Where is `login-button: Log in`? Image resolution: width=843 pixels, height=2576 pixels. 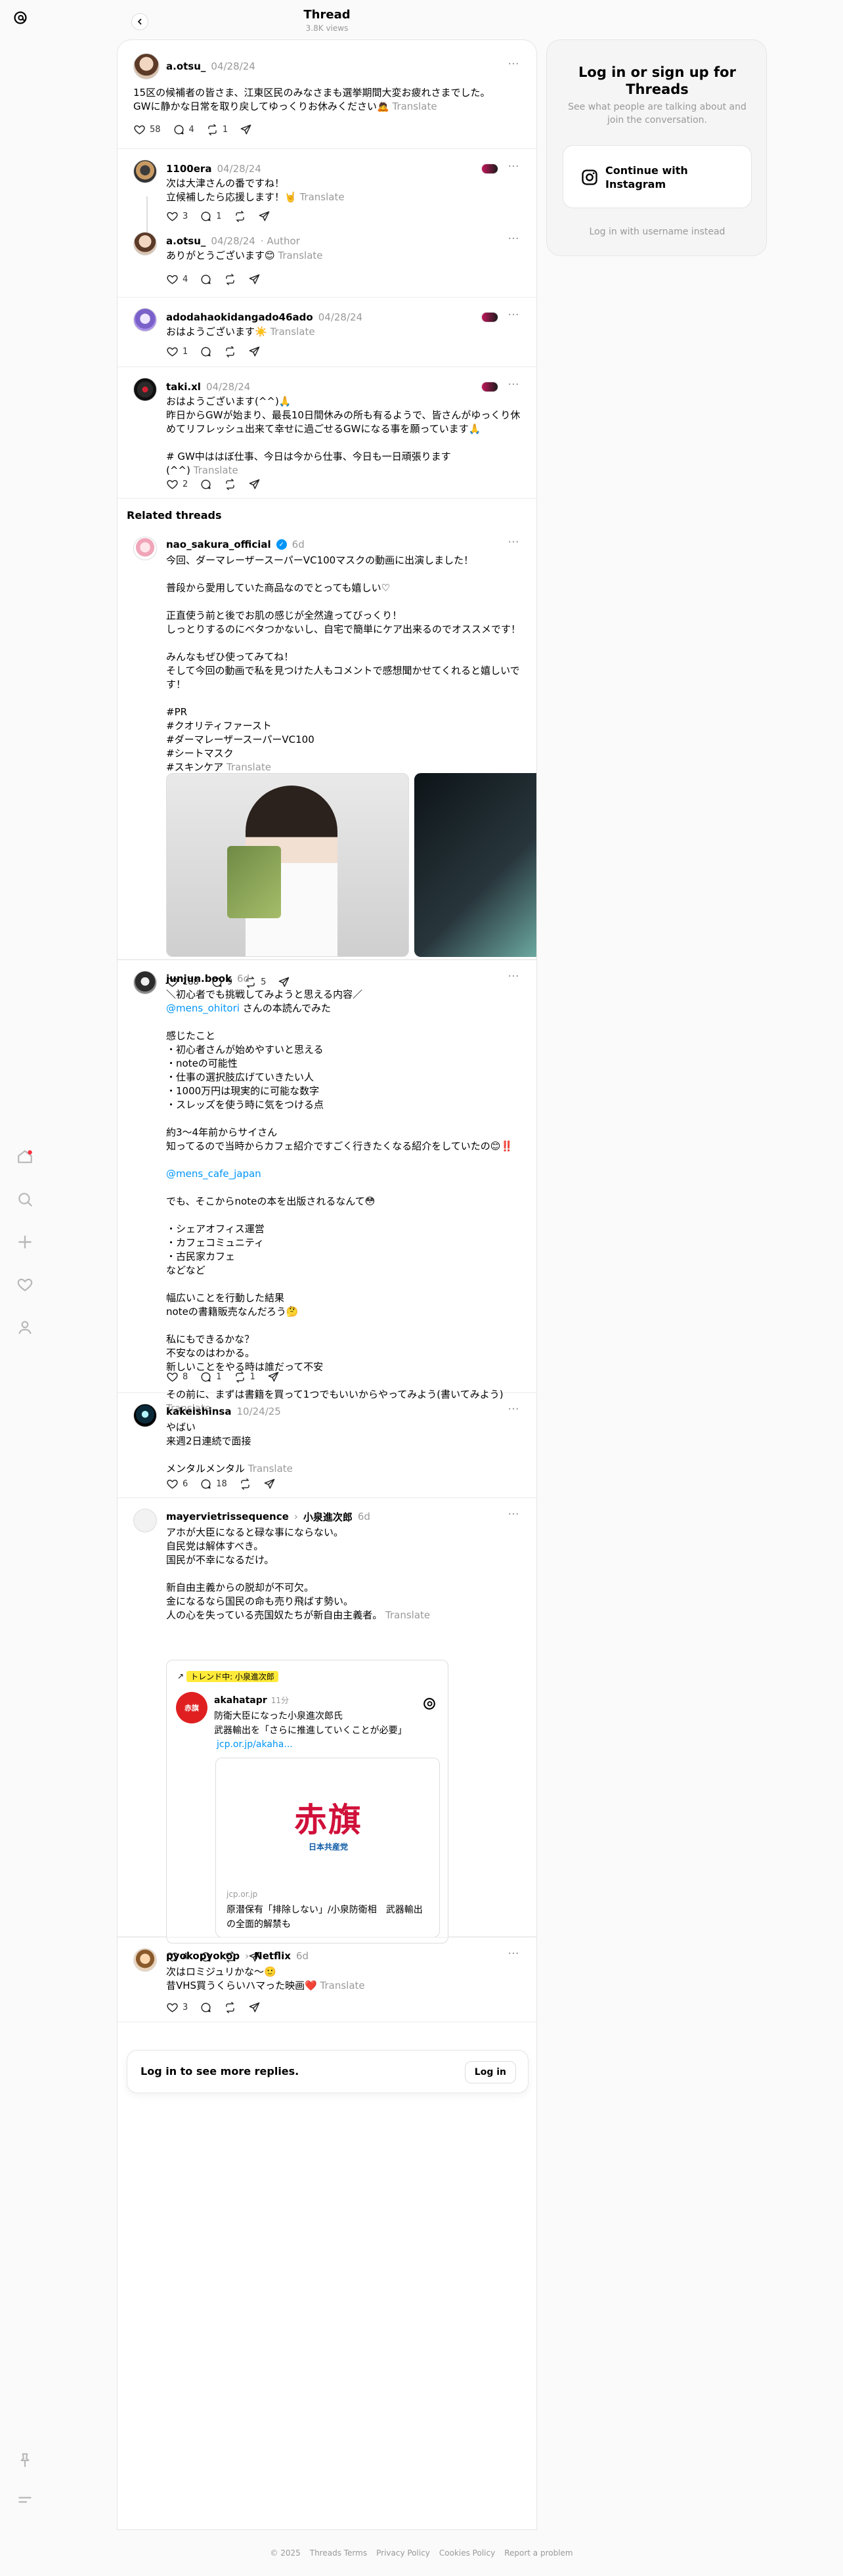
login-button: Log in is located at coordinates (490, 2072).